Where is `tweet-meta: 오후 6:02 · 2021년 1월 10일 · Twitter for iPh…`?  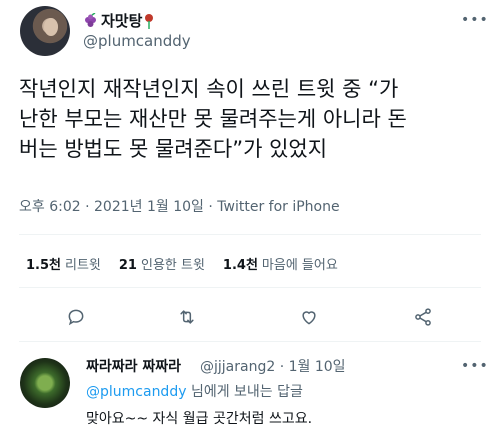 tweet-meta: 오후 6:02 · 2021년 1월 10일 · Twitter for iPh… is located at coordinates (179, 207).